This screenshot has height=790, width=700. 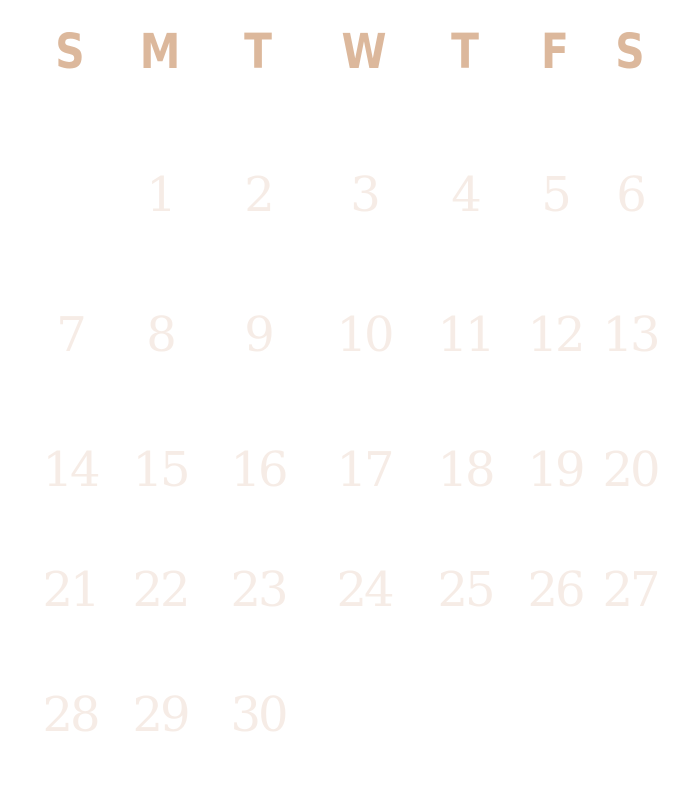 What do you see at coordinates (71, 715) in the screenshot?
I see `day-cell: 28` at bounding box center [71, 715].